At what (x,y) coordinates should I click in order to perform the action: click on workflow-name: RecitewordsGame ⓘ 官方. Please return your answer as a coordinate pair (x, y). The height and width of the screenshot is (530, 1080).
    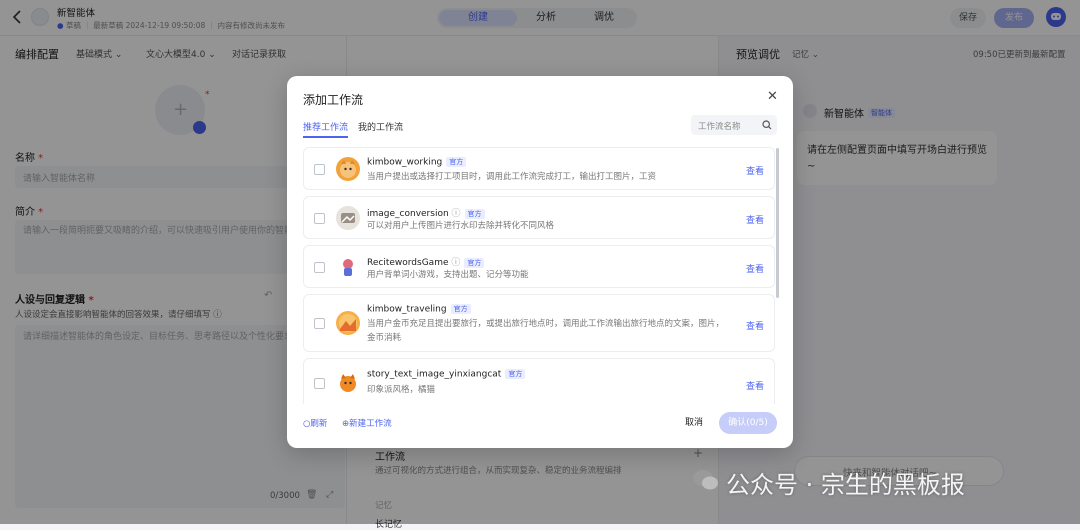
    Looking at the image, I should click on (426, 261).